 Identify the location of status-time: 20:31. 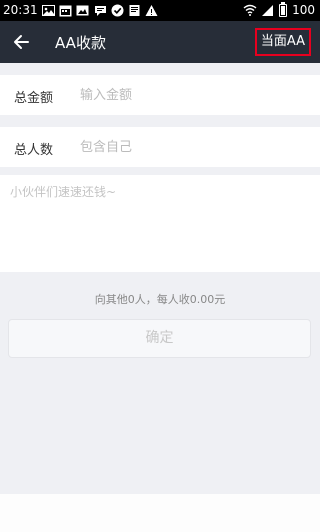
(20, 10).